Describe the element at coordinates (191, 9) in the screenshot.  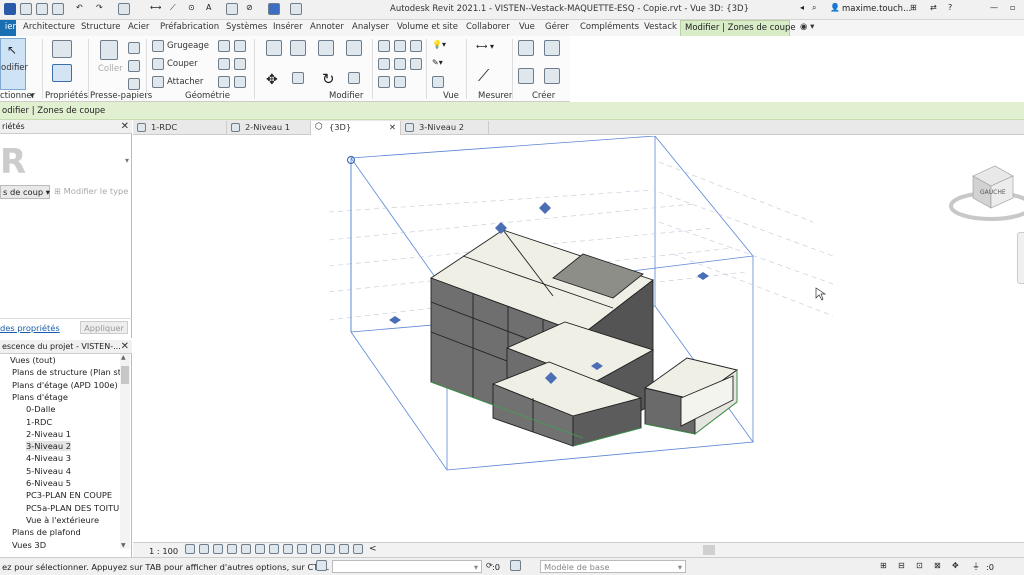
I see `tag-icon: ⊙` at that location.